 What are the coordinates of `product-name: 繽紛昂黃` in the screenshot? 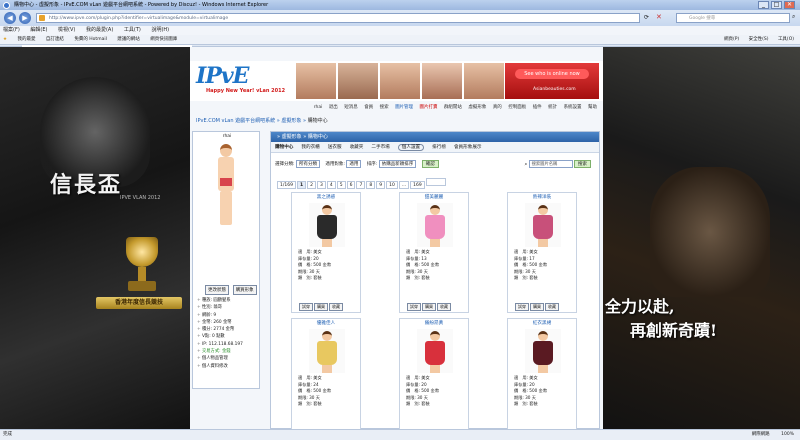 It's located at (434, 323).